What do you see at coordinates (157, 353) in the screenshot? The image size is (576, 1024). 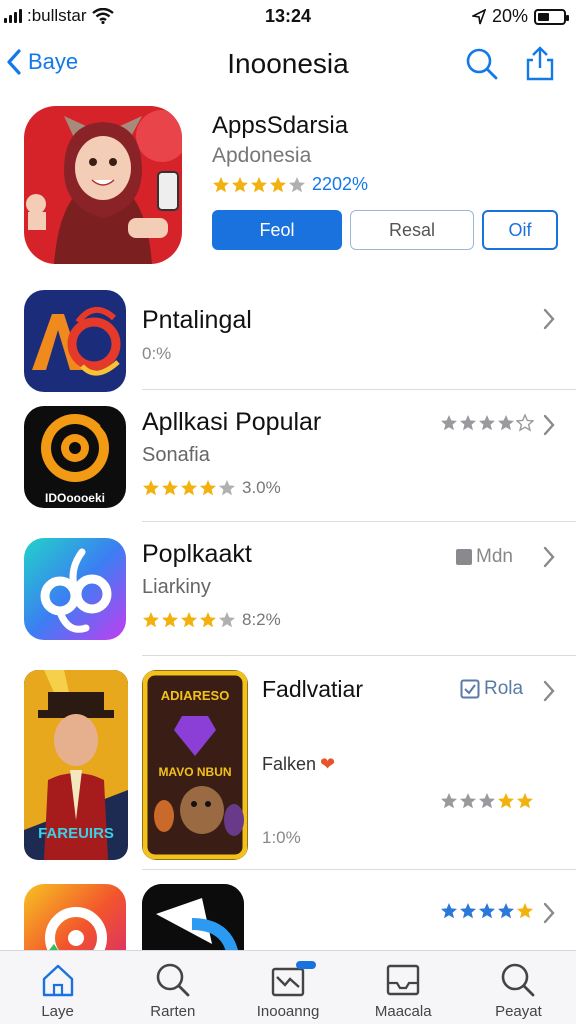 I see `app-subtitle: 0:%` at bounding box center [157, 353].